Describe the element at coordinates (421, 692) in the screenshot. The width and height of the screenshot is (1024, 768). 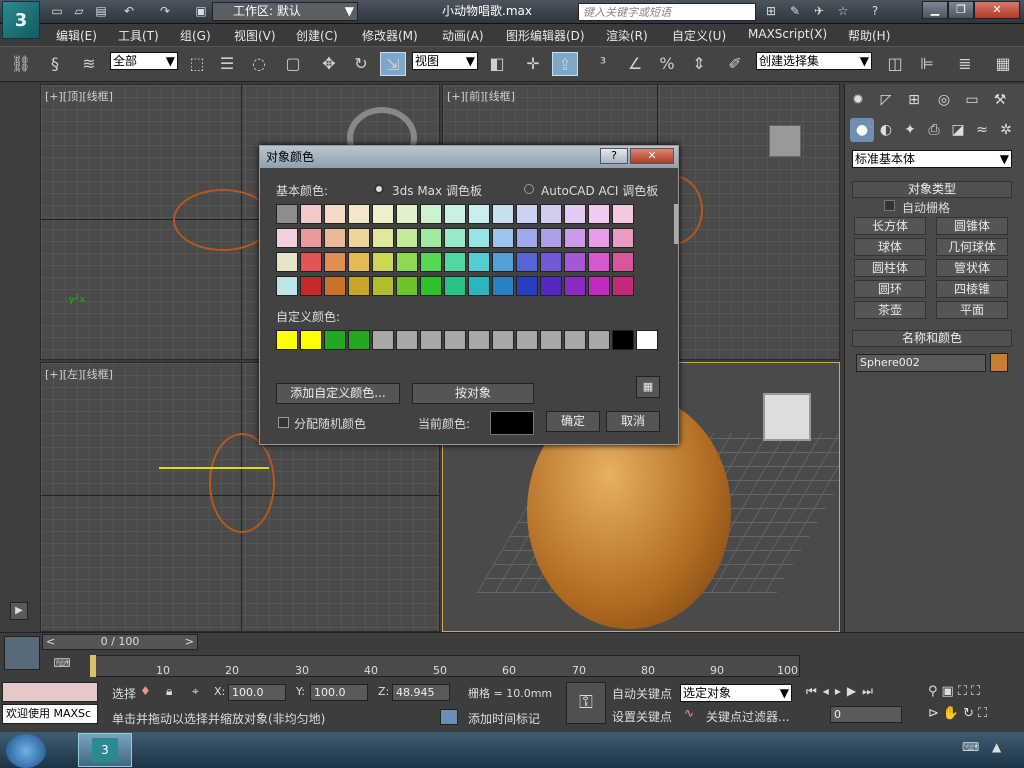
I see `z-coordinate-field: 48.945` at that location.